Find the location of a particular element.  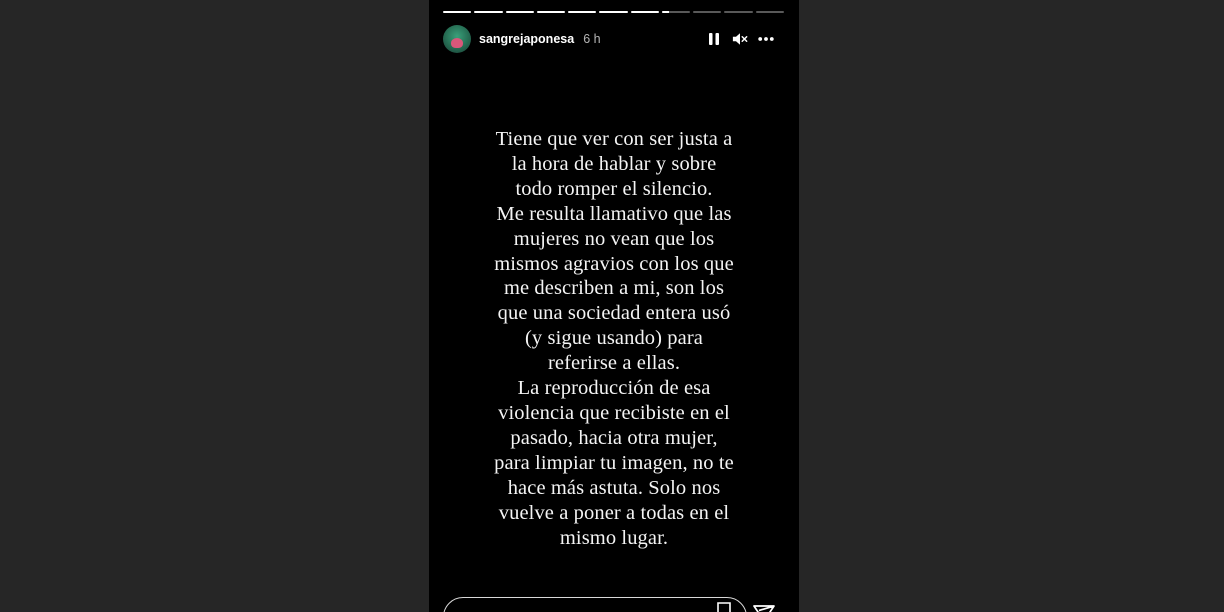

story-progress-bar is located at coordinates (613, 12).